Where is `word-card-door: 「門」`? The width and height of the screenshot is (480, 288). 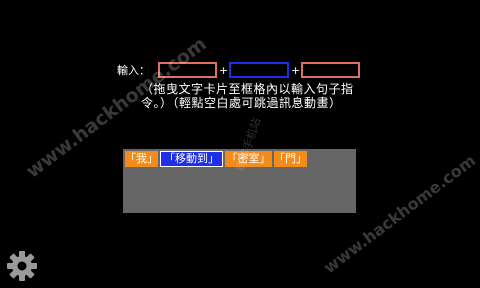 word-card-door: 「門」 is located at coordinates (290, 159).